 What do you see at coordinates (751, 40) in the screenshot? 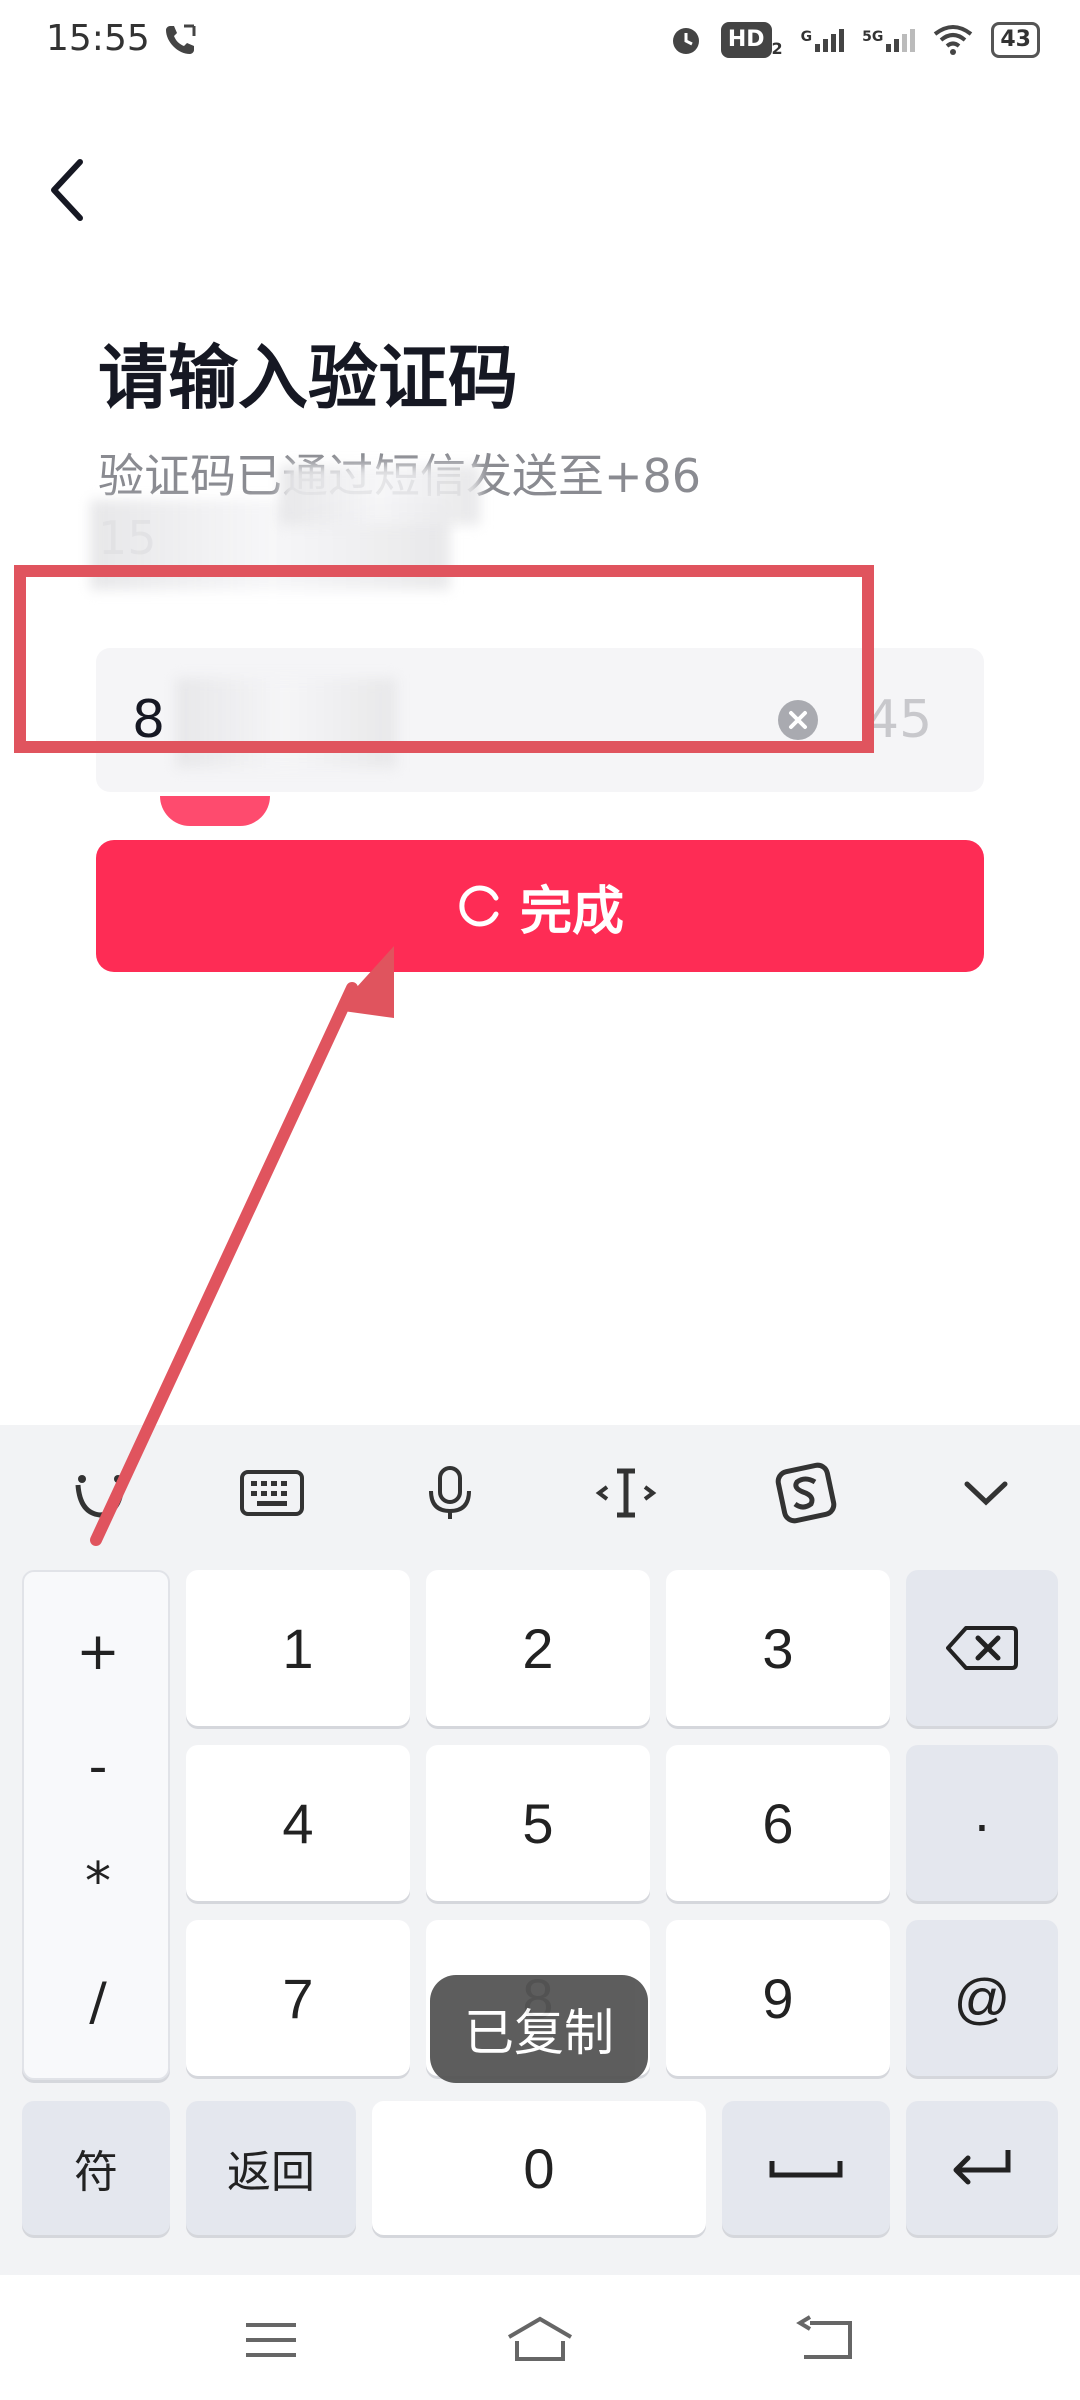
I see `hd-badge: HD 2` at bounding box center [751, 40].